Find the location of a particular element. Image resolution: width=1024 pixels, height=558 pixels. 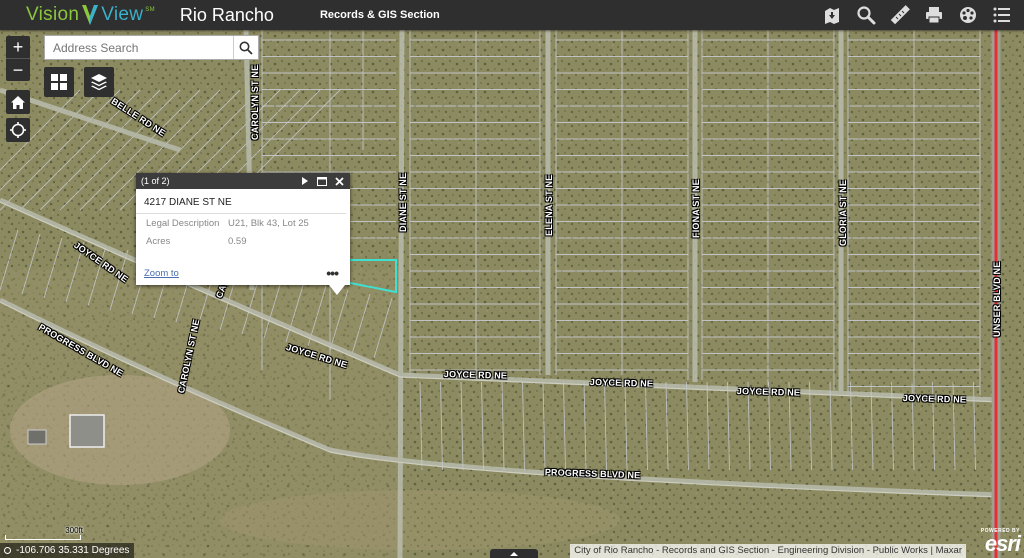

visionview-logo: Vision View SM is located at coordinates (90, 15).